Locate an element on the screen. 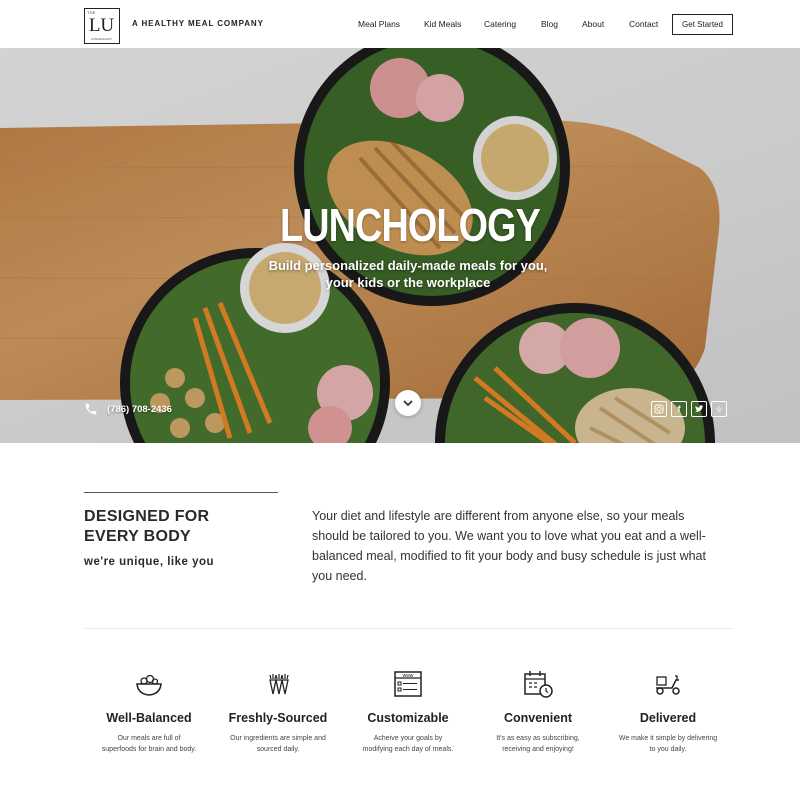 The height and width of the screenshot is (800, 800). yelp-icon is located at coordinates (719, 409).